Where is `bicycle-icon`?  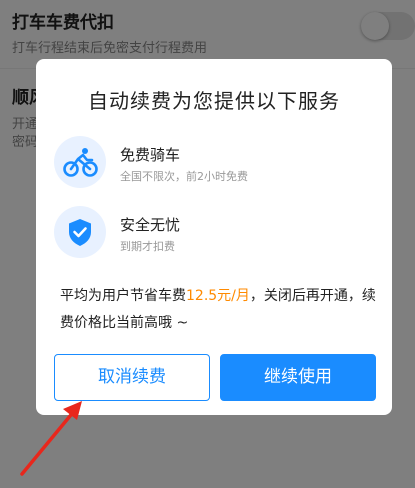 bicycle-icon is located at coordinates (80, 162).